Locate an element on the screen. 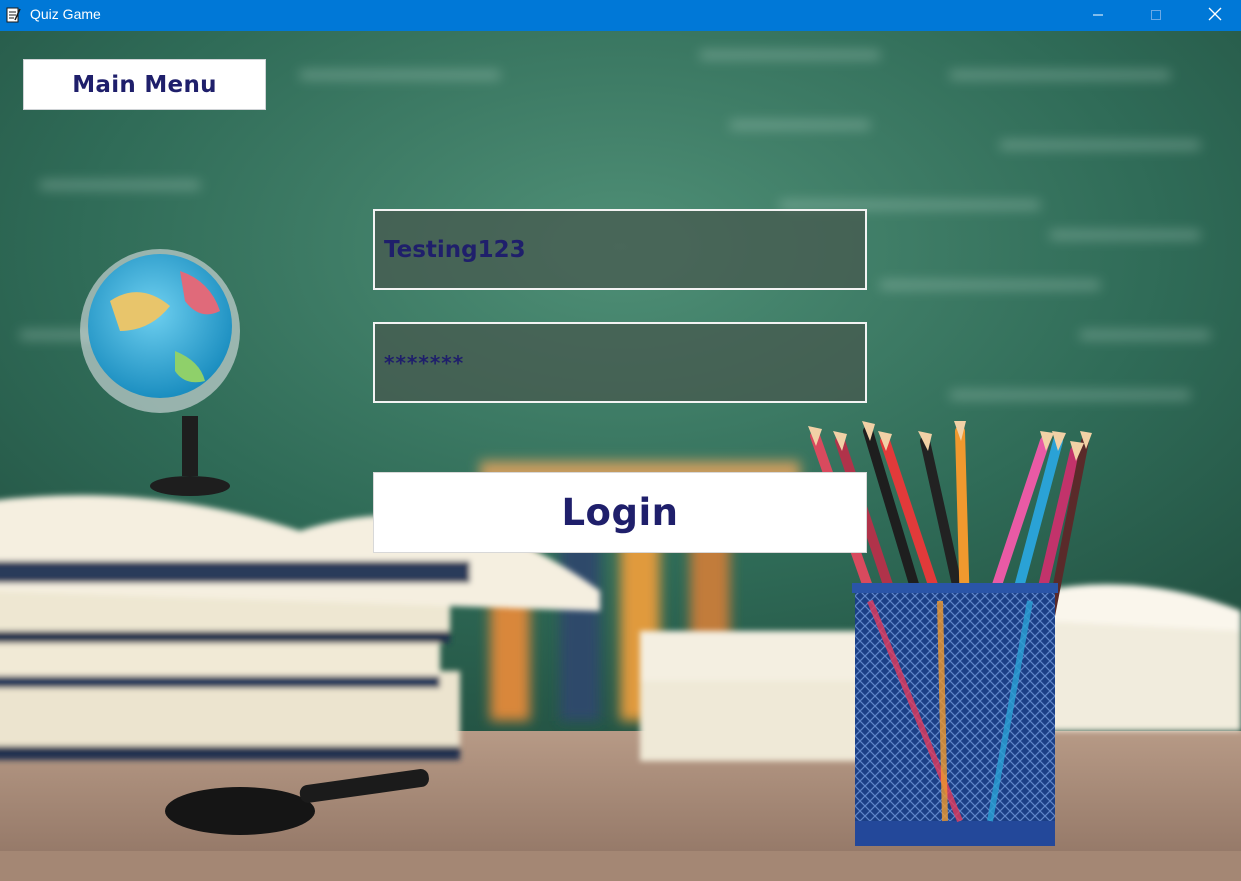 The width and height of the screenshot is (1241, 881). password-value: ******* is located at coordinates (424, 362).